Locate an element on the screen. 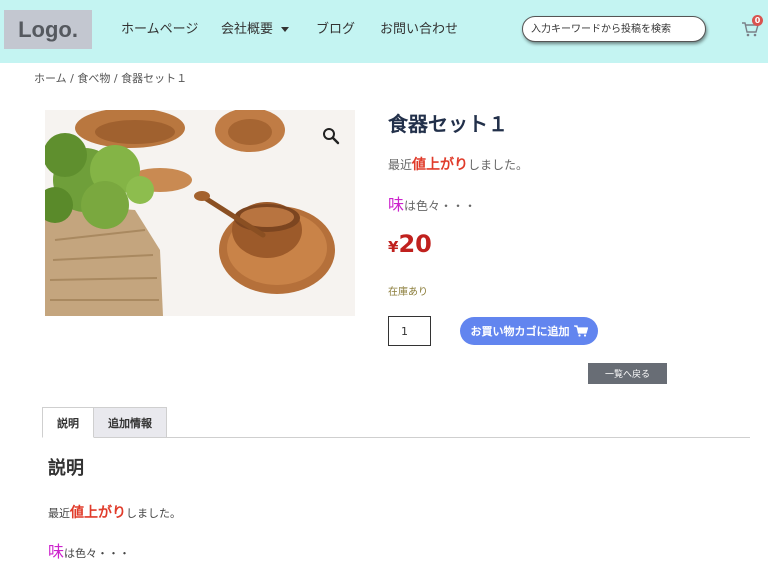 The width and height of the screenshot is (768, 566). nav-home: ホームページ is located at coordinates (159, 27).